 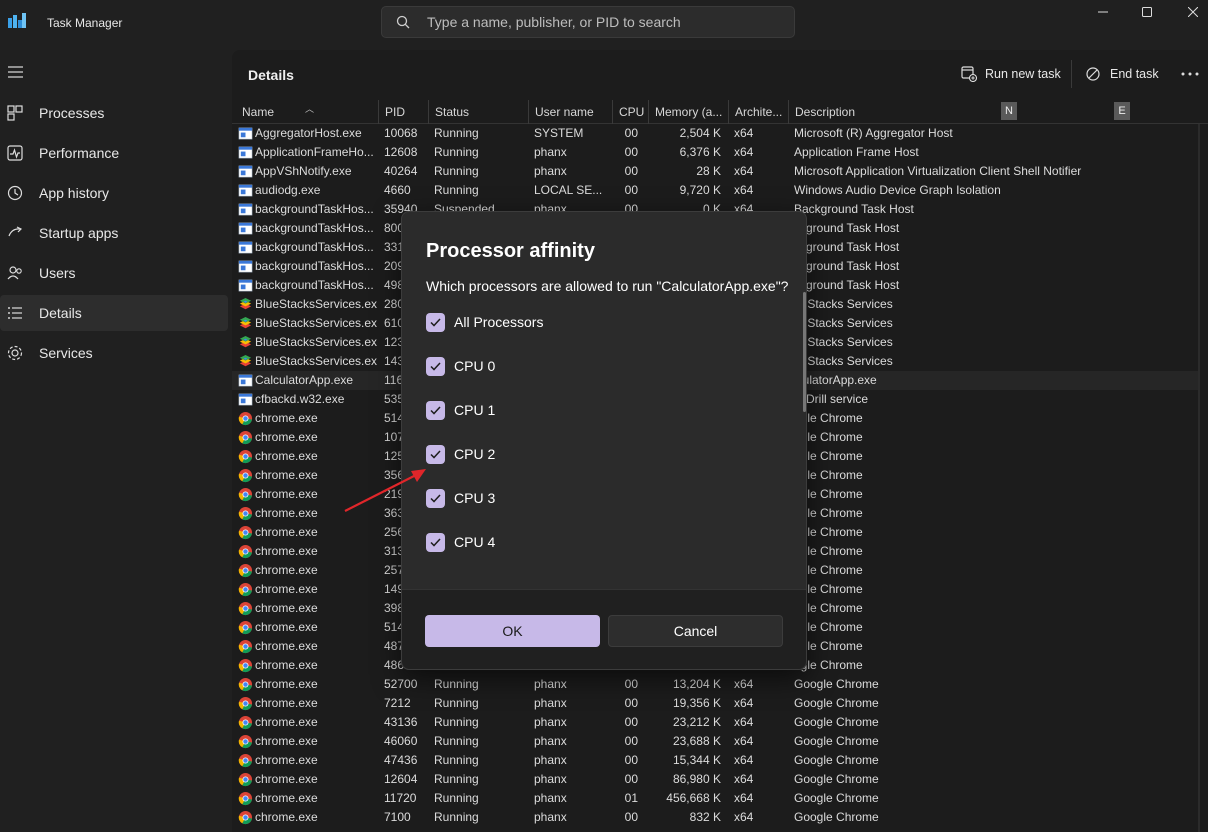 What do you see at coordinates (460, 498) in the screenshot?
I see `checkbox-cpu-3: CPU 3` at bounding box center [460, 498].